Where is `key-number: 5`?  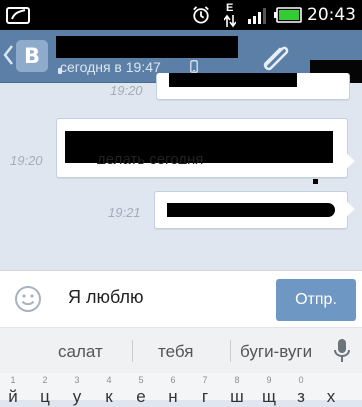 key-number: 5 is located at coordinates (141, 380).